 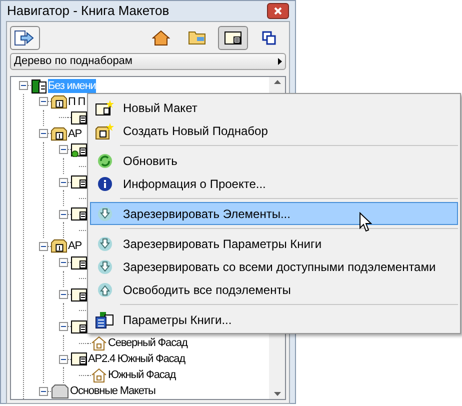 What do you see at coordinates (274, 130) in the screenshot?
I see `menu-item: Создать Новый Поднабор` at bounding box center [274, 130].